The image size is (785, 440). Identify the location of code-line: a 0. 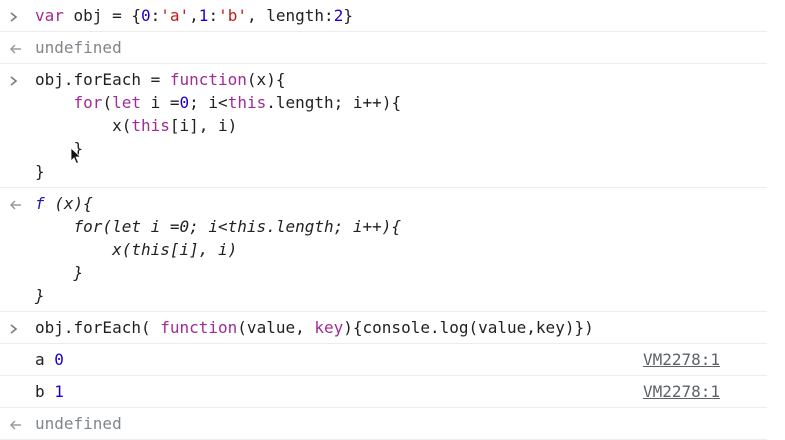
(49, 360).